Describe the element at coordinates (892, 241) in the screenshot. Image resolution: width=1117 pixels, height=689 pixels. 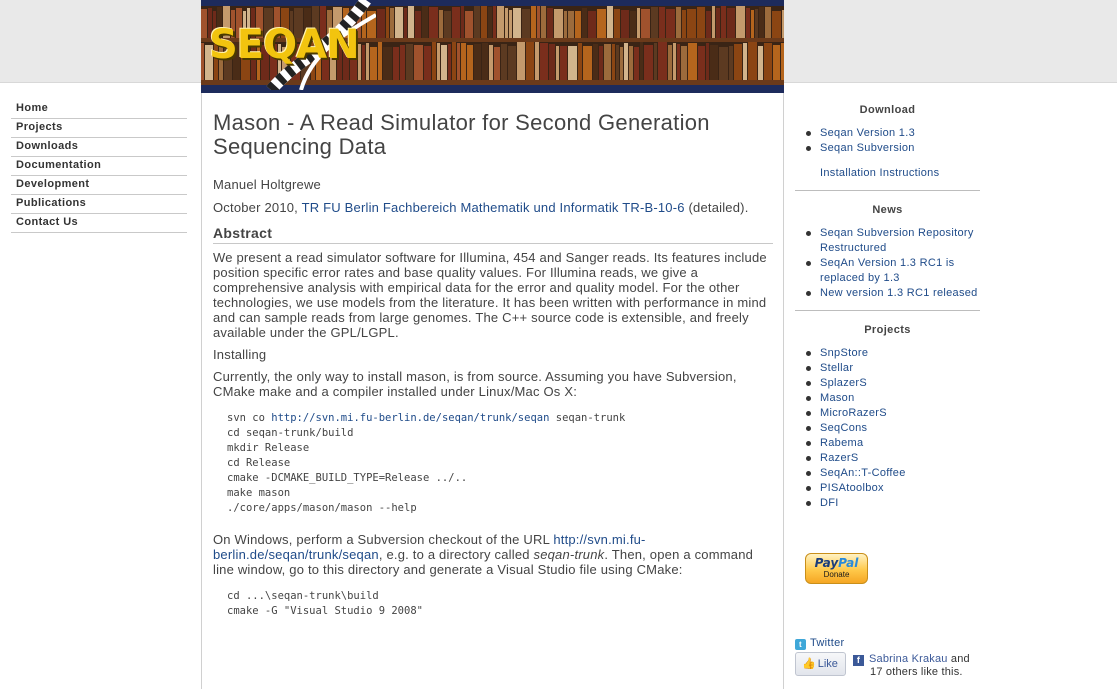
I see `news-link: Seqan Subversion Repository Restructured` at that location.